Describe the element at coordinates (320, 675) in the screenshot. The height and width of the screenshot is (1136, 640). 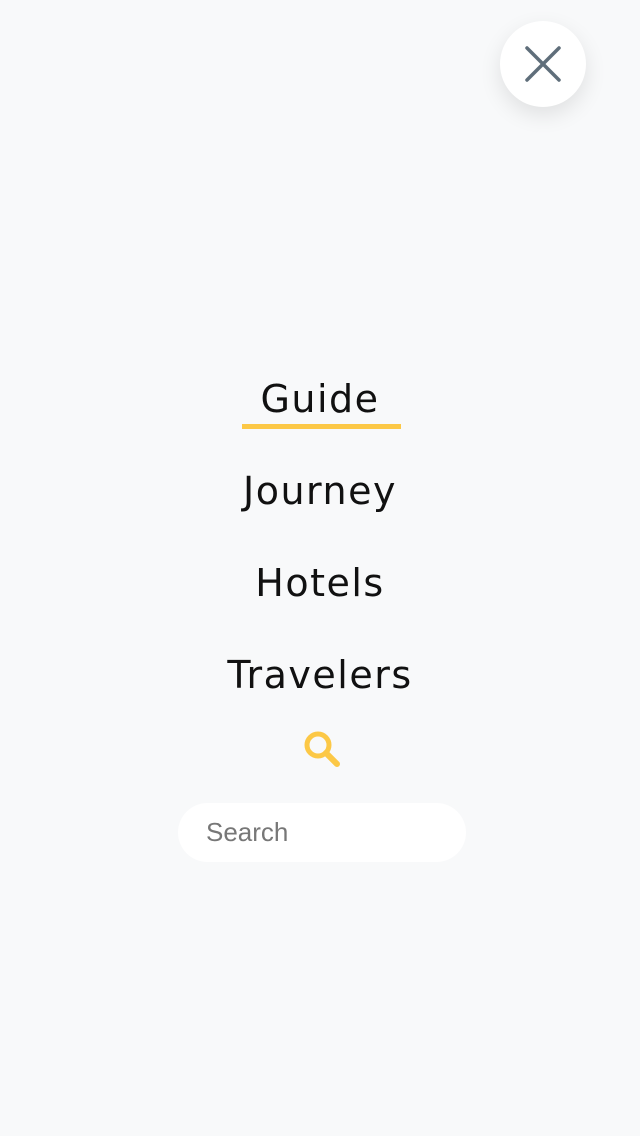
I see `nav-item-label: Travelers` at that location.